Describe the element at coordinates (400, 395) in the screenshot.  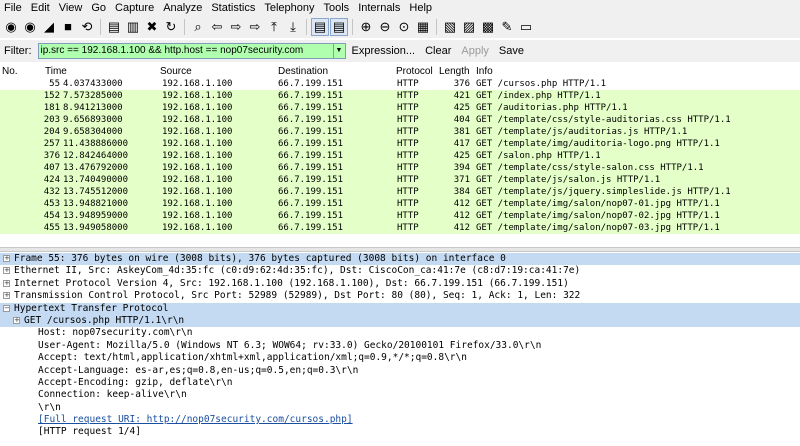
I see `detail-tree-node: Connection: keep-alive\r\n` at that location.